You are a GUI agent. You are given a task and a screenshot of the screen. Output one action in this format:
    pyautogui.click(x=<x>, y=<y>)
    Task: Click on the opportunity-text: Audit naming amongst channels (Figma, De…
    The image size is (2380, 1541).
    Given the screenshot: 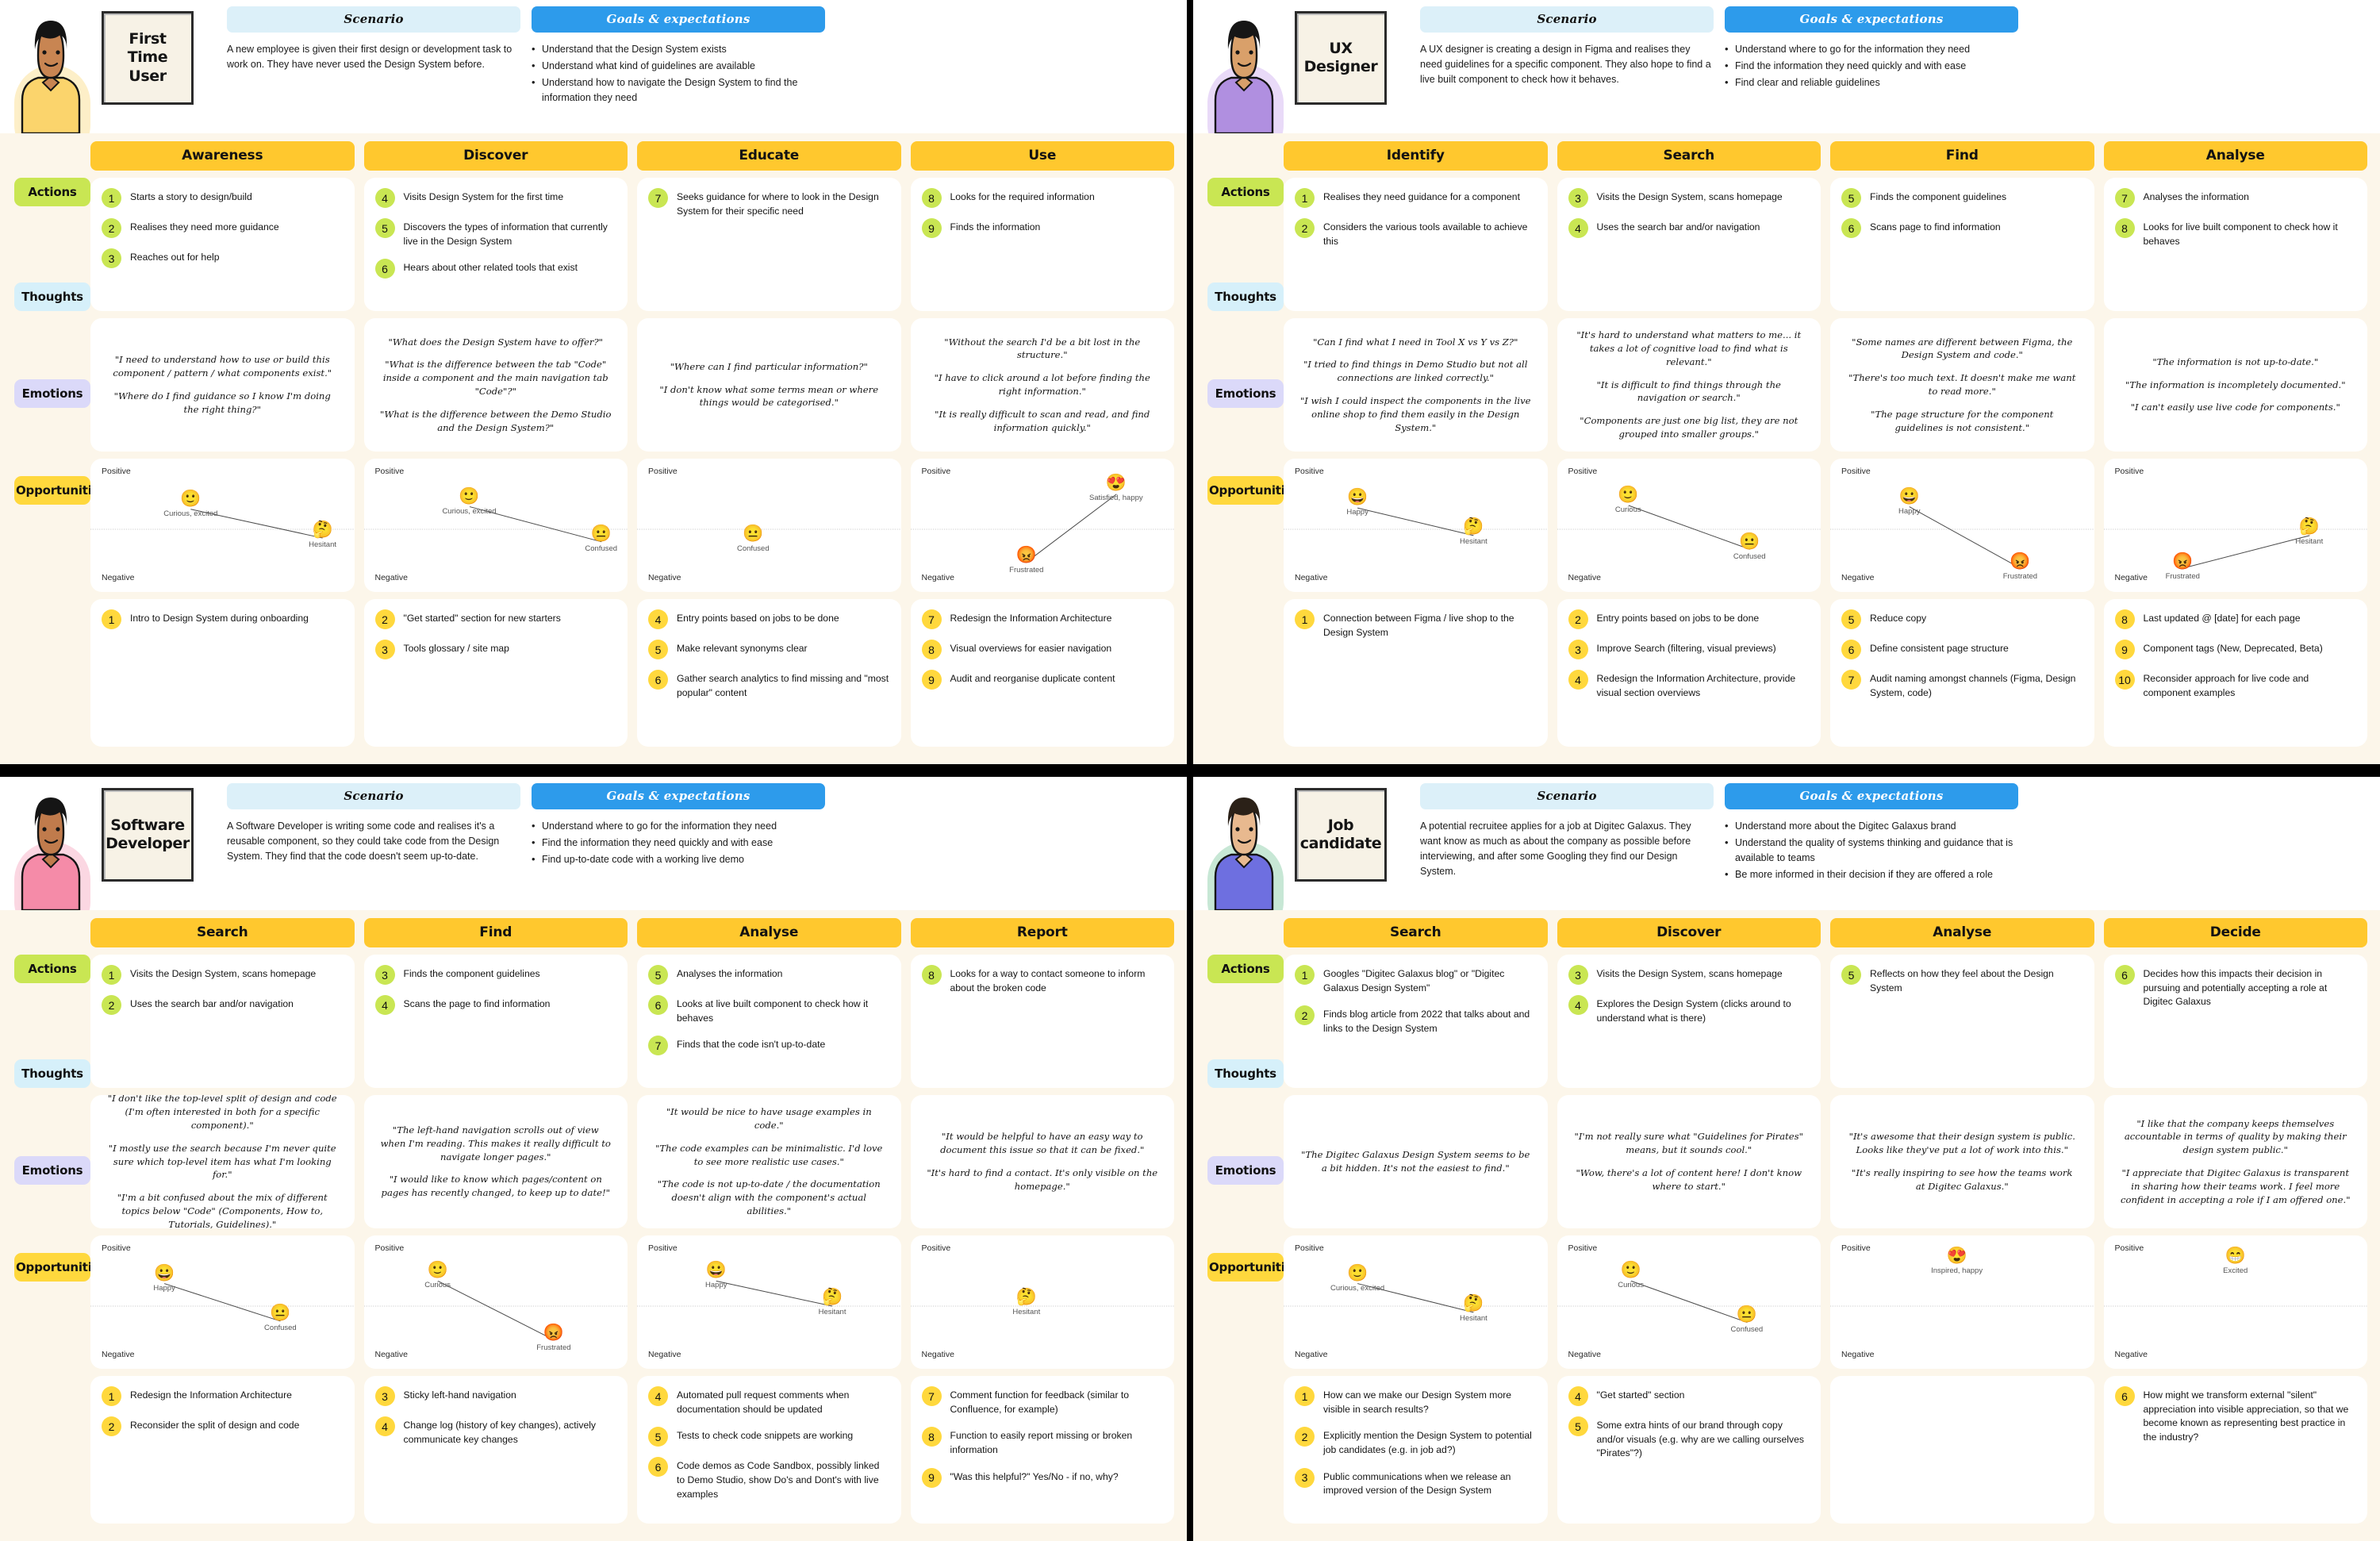 What is the action you would take?
    pyautogui.click(x=1973, y=685)
    